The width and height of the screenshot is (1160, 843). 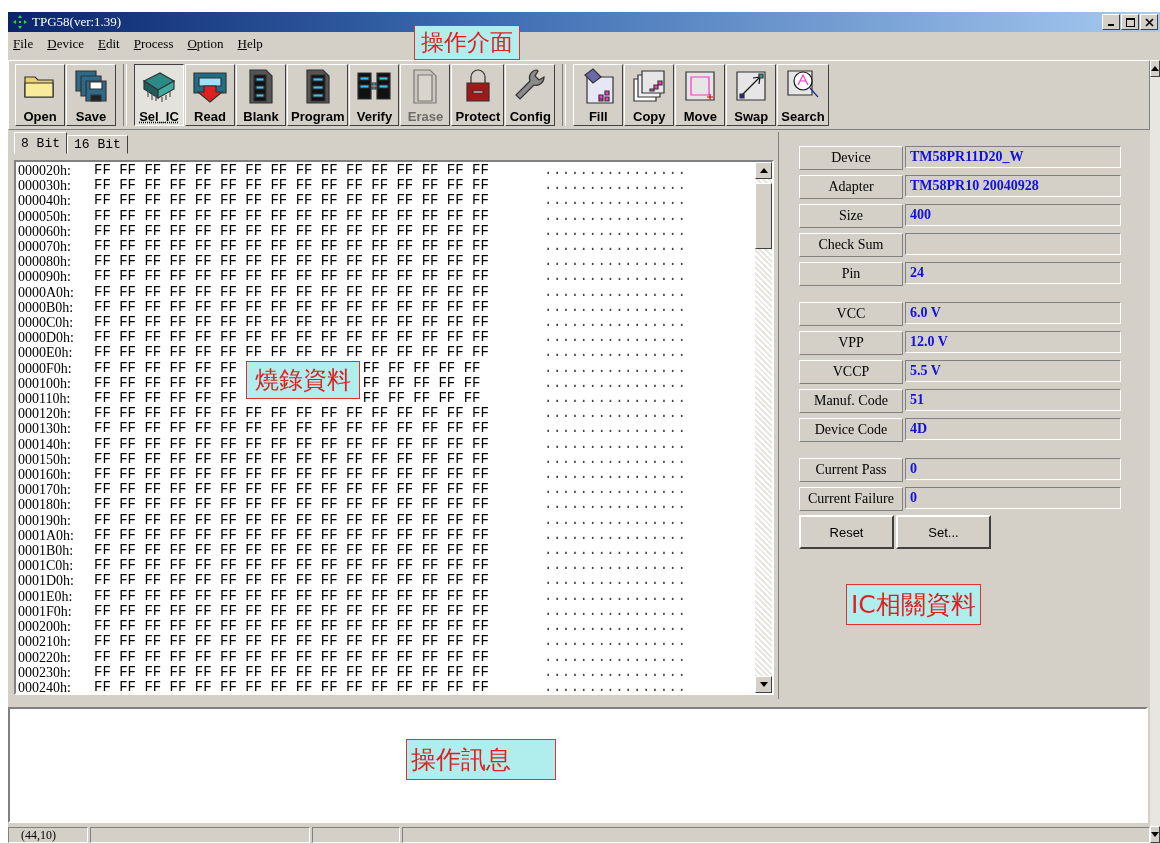 I want to click on toolbar-button: Save, so click(x=91, y=95).